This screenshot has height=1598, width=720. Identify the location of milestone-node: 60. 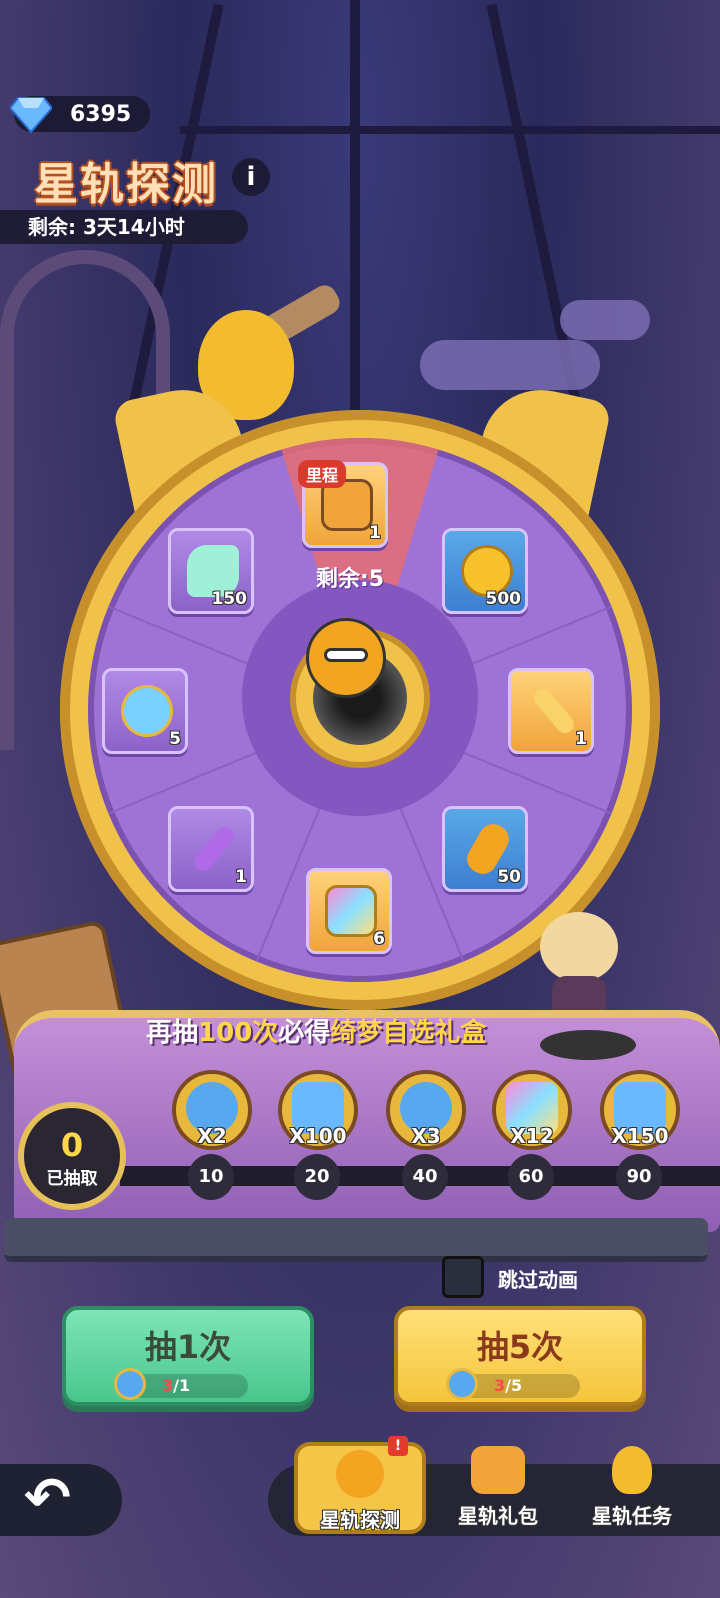
(531, 1177).